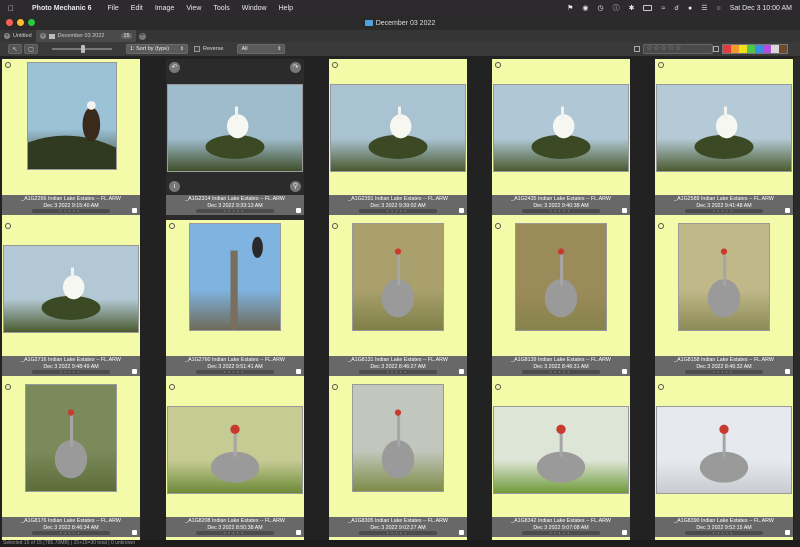 Image resolution: width=800 pixels, height=547 pixels. Describe the element at coordinates (704, 8) in the screenshot. I see `control-center-icon: ☰` at that location.